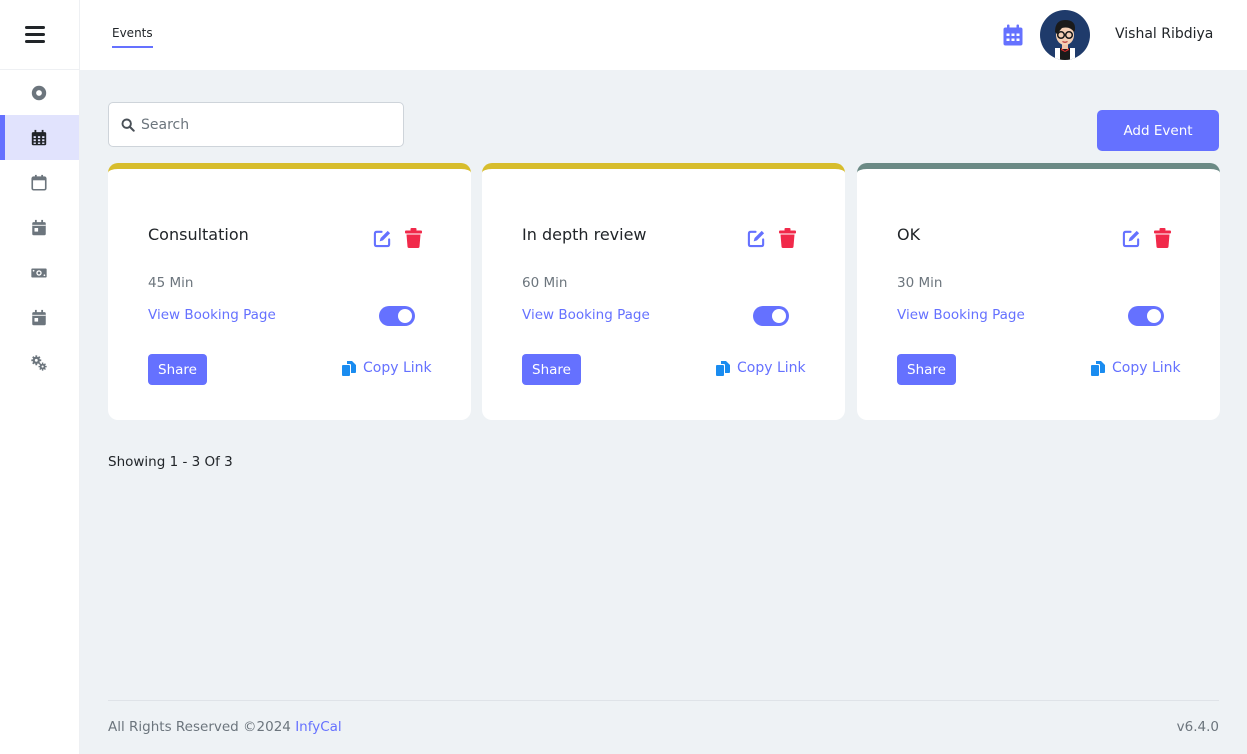 This screenshot has width=1247, height=754. What do you see at coordinates (1197, 727) in the screenshot?
I see `app-version: v6.4.0` at bounding box center [1197, 727].